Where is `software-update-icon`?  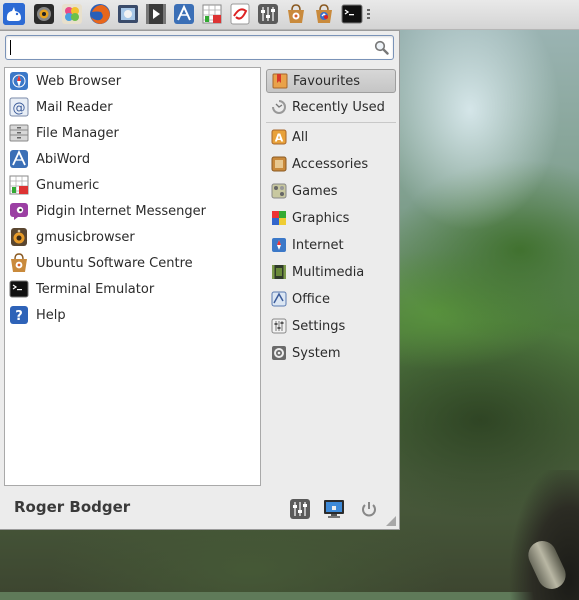
software-update-icon is located at coordinates (324, 13).